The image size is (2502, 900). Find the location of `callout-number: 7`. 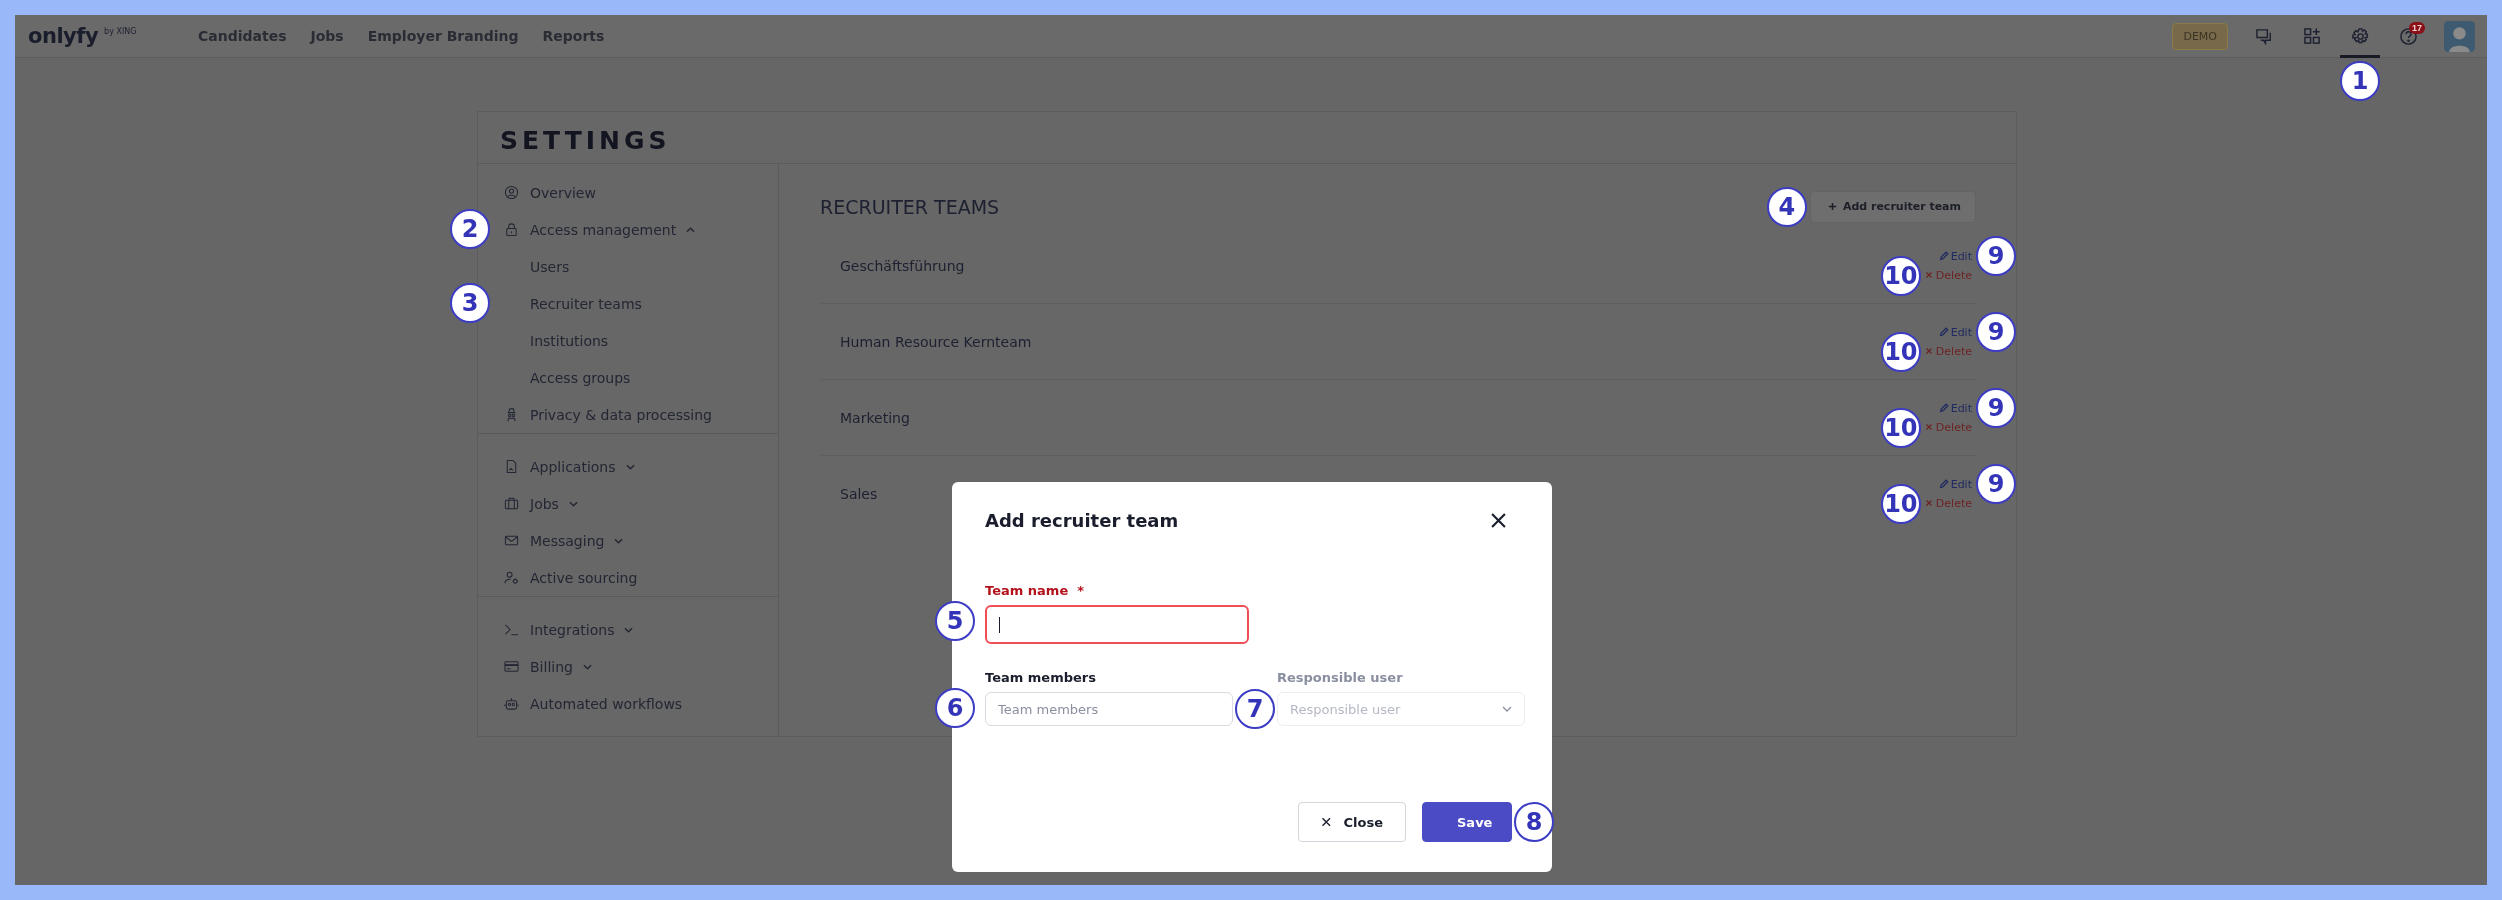

callout-number: 7 is located at coordinates (1255, 709).